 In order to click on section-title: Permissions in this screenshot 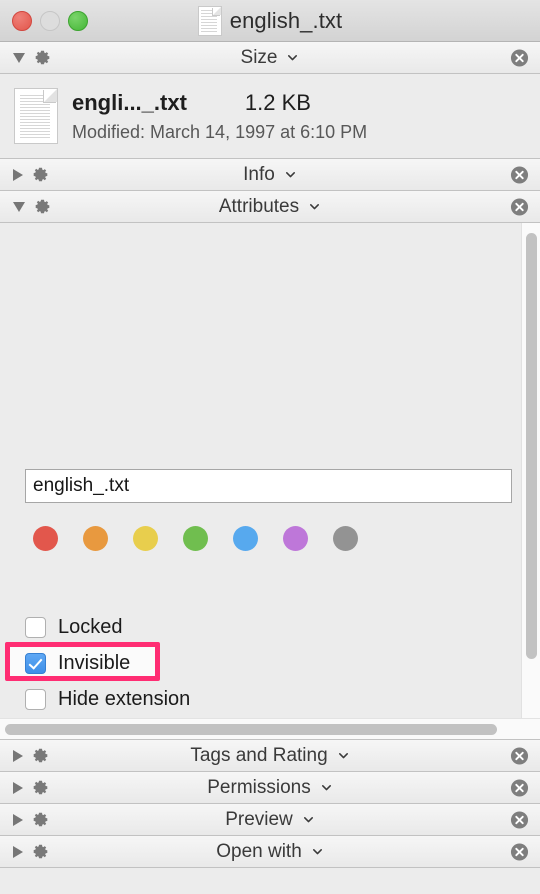, I will do `click(259, 787)`.